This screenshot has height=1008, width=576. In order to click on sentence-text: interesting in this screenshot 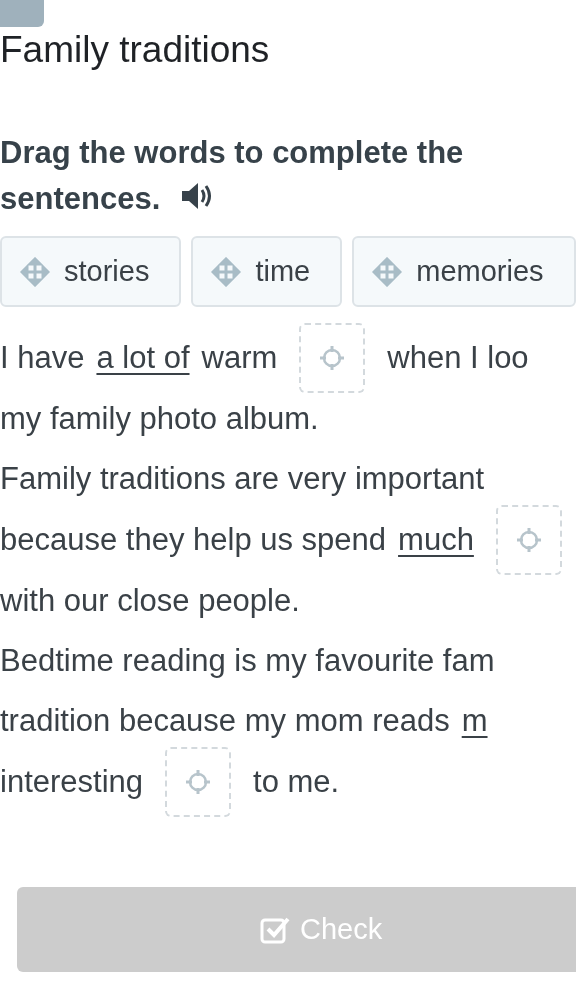, I will do `click(72, 781)`.